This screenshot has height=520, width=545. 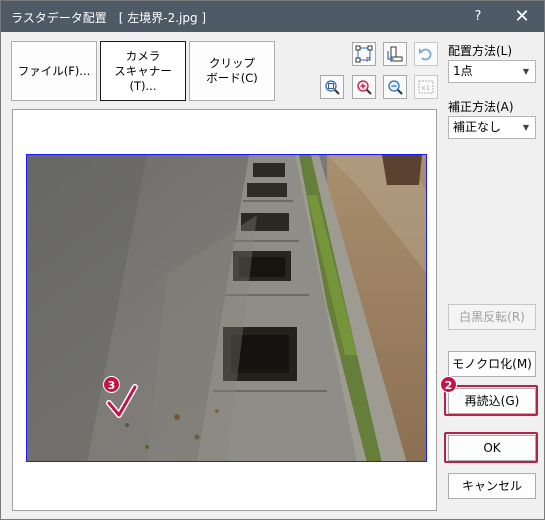 I want to click on undo-icon, so click(x=425, y=54).